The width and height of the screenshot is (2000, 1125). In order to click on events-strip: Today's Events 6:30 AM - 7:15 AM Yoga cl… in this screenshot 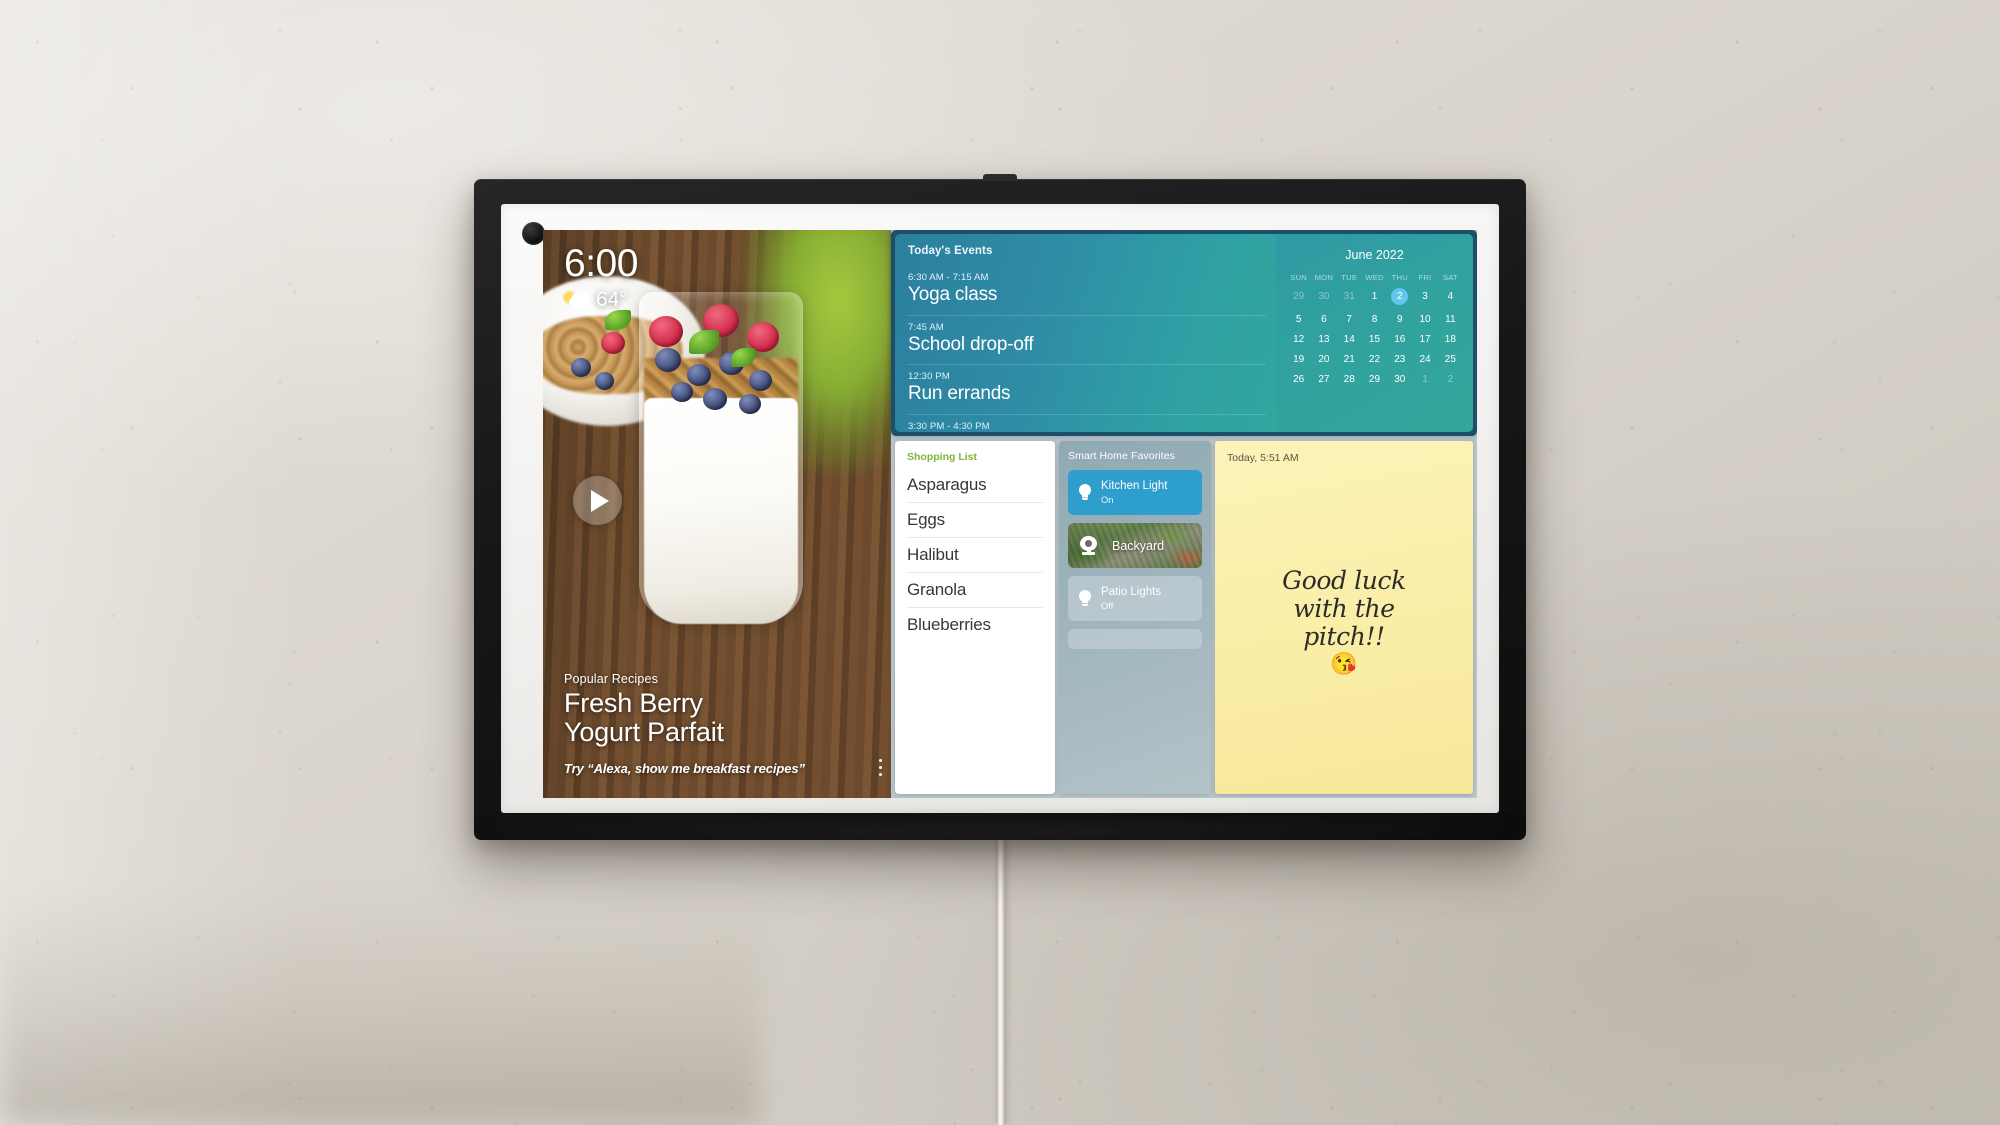, I will do `click(1184, 333)`.